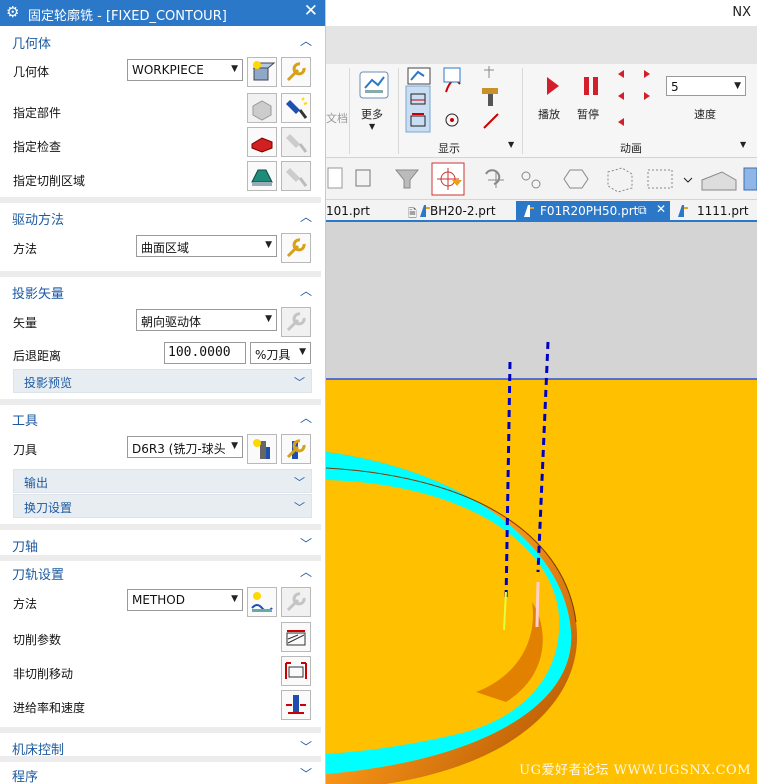 The image size is (757, 784). What do you see at coordinates (262, 145) in the screenshot?
I see `check-geometry-icon` at bounding box center [262, 145].